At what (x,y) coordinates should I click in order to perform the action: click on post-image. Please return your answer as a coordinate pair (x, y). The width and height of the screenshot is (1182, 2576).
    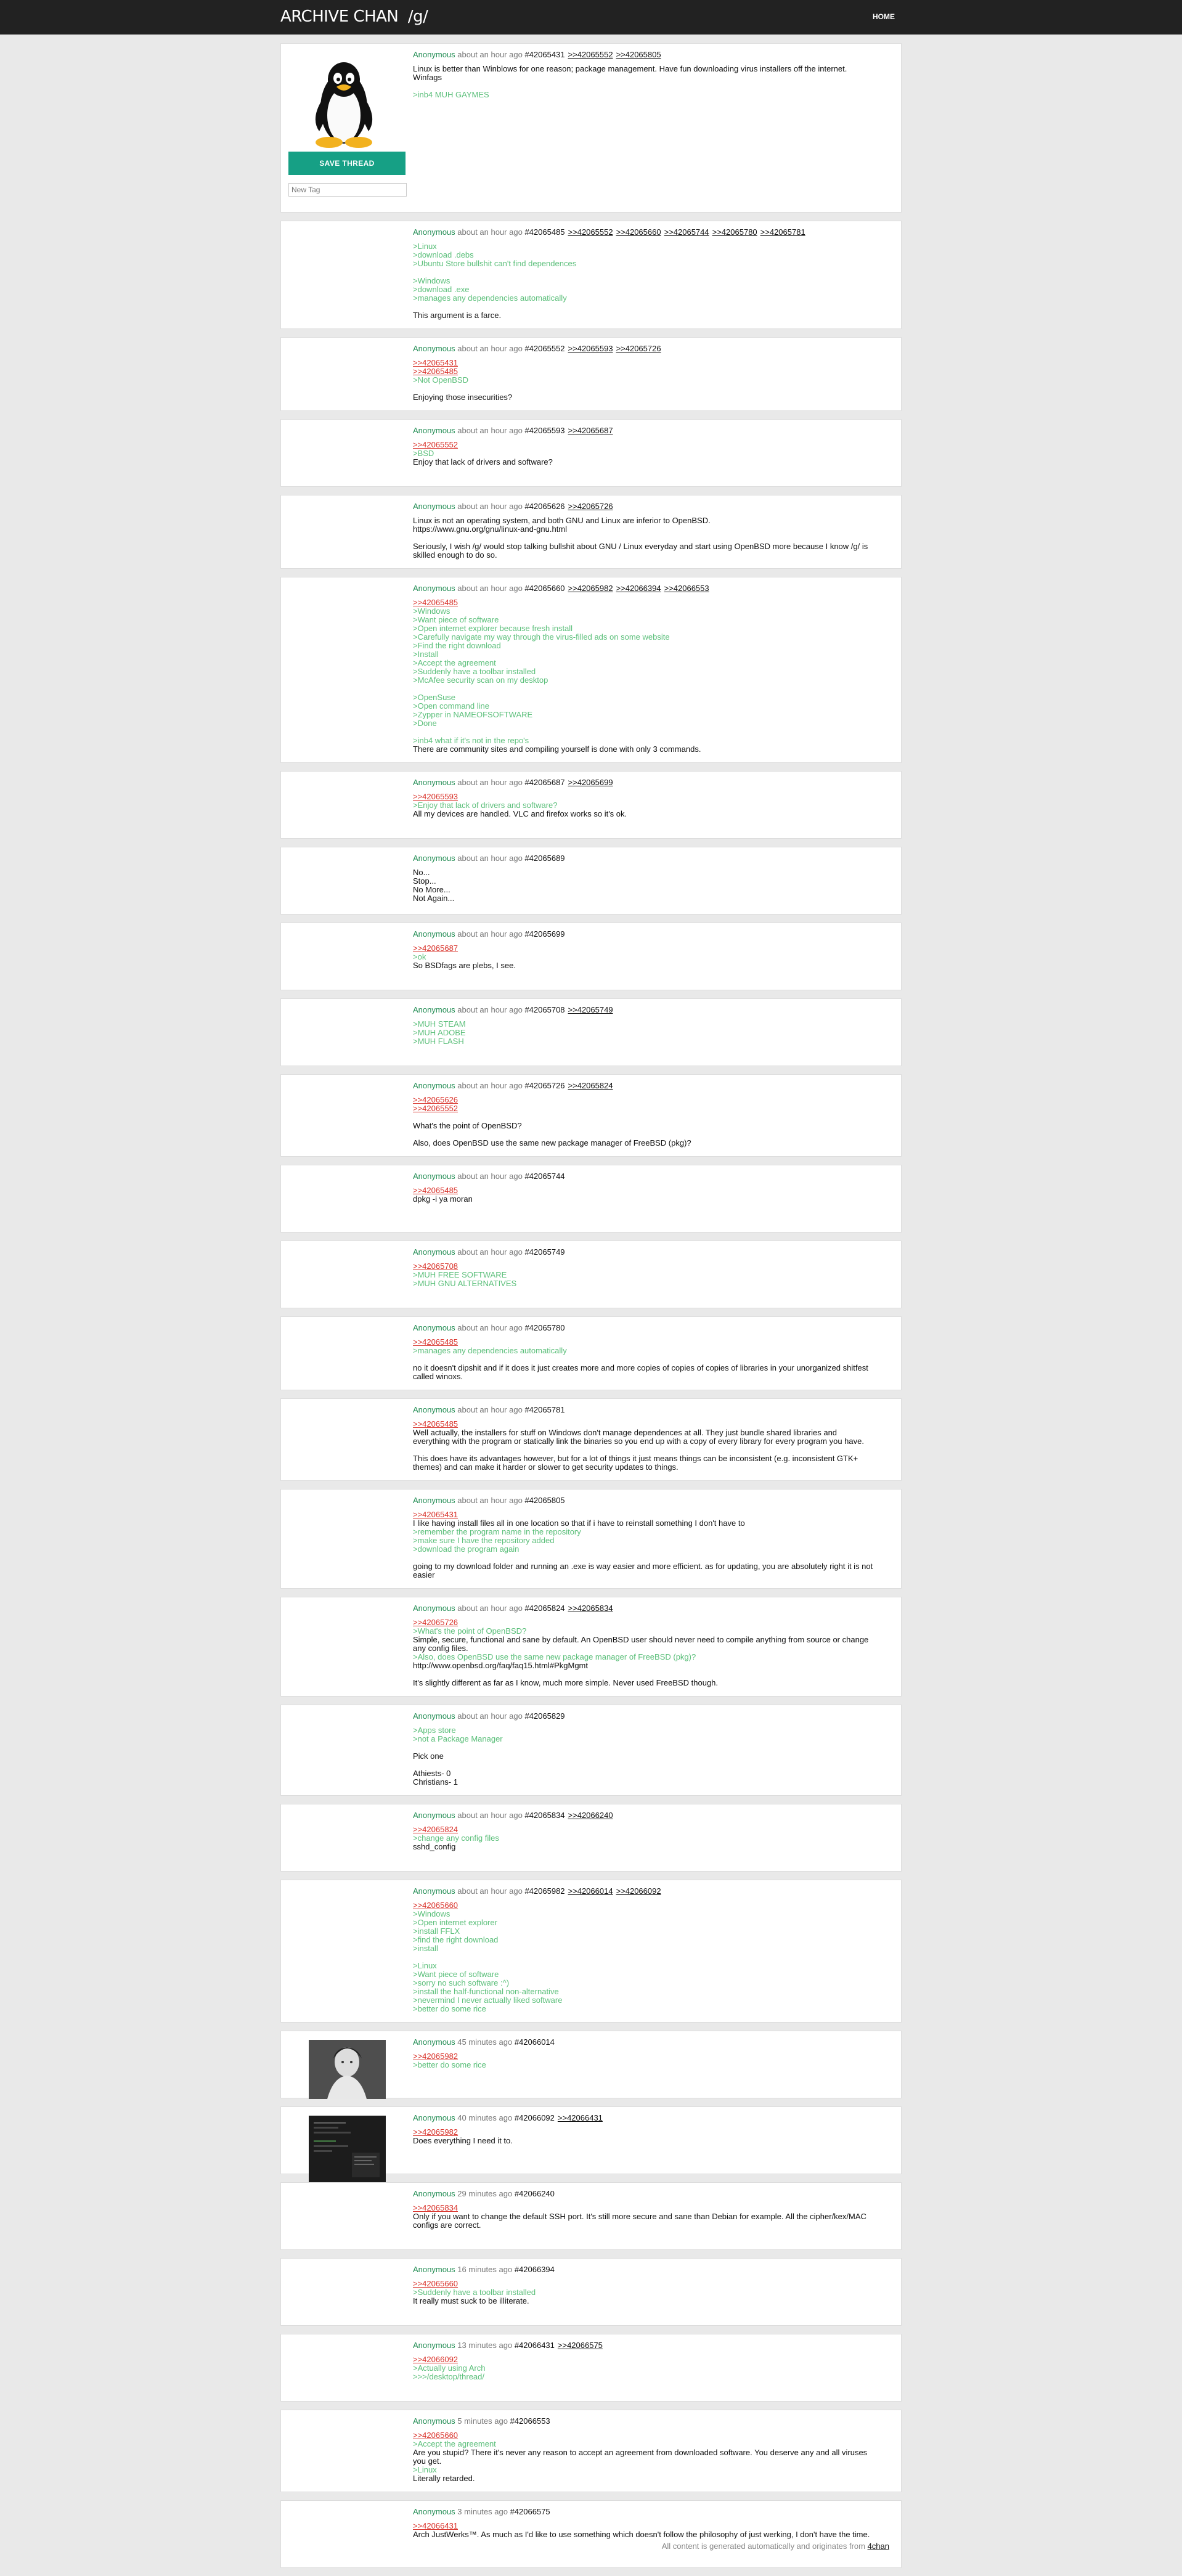
    Looking at the image, I should click on (344, 100).